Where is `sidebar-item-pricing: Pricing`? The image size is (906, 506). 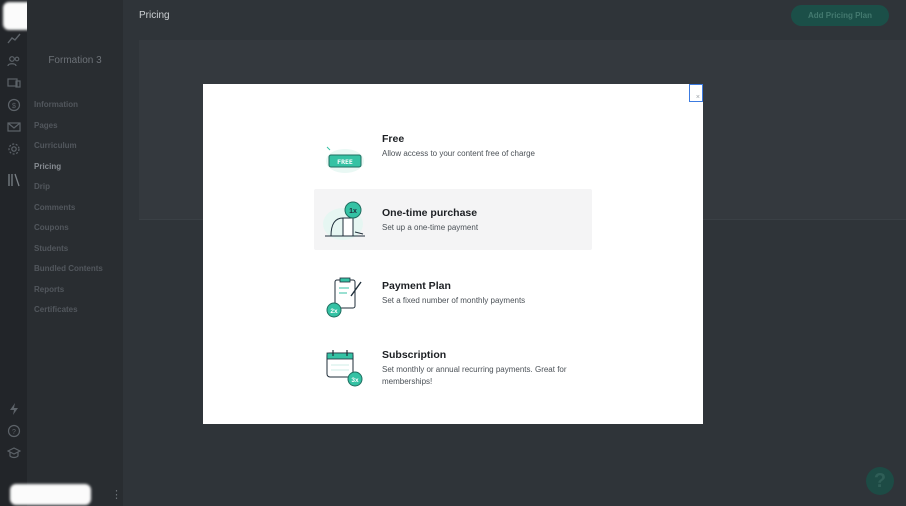 sidebar-item-pricing: Pricing is located at coordinates (68, 172).